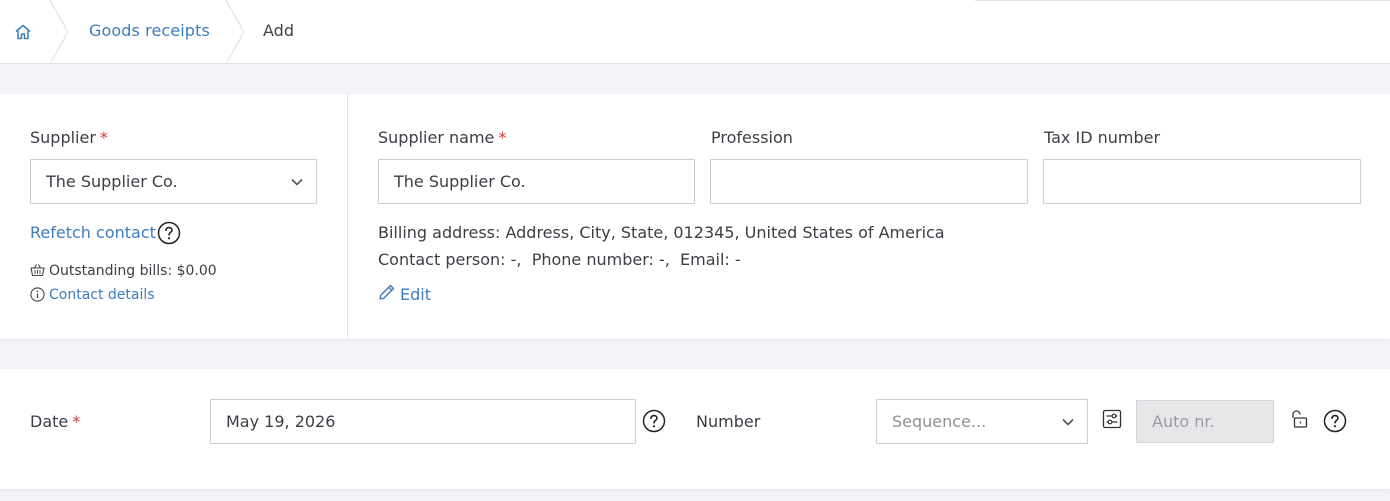 This screenshot has height=501, width=1390. I want to click on info-circle-icon, so click(37, 294).